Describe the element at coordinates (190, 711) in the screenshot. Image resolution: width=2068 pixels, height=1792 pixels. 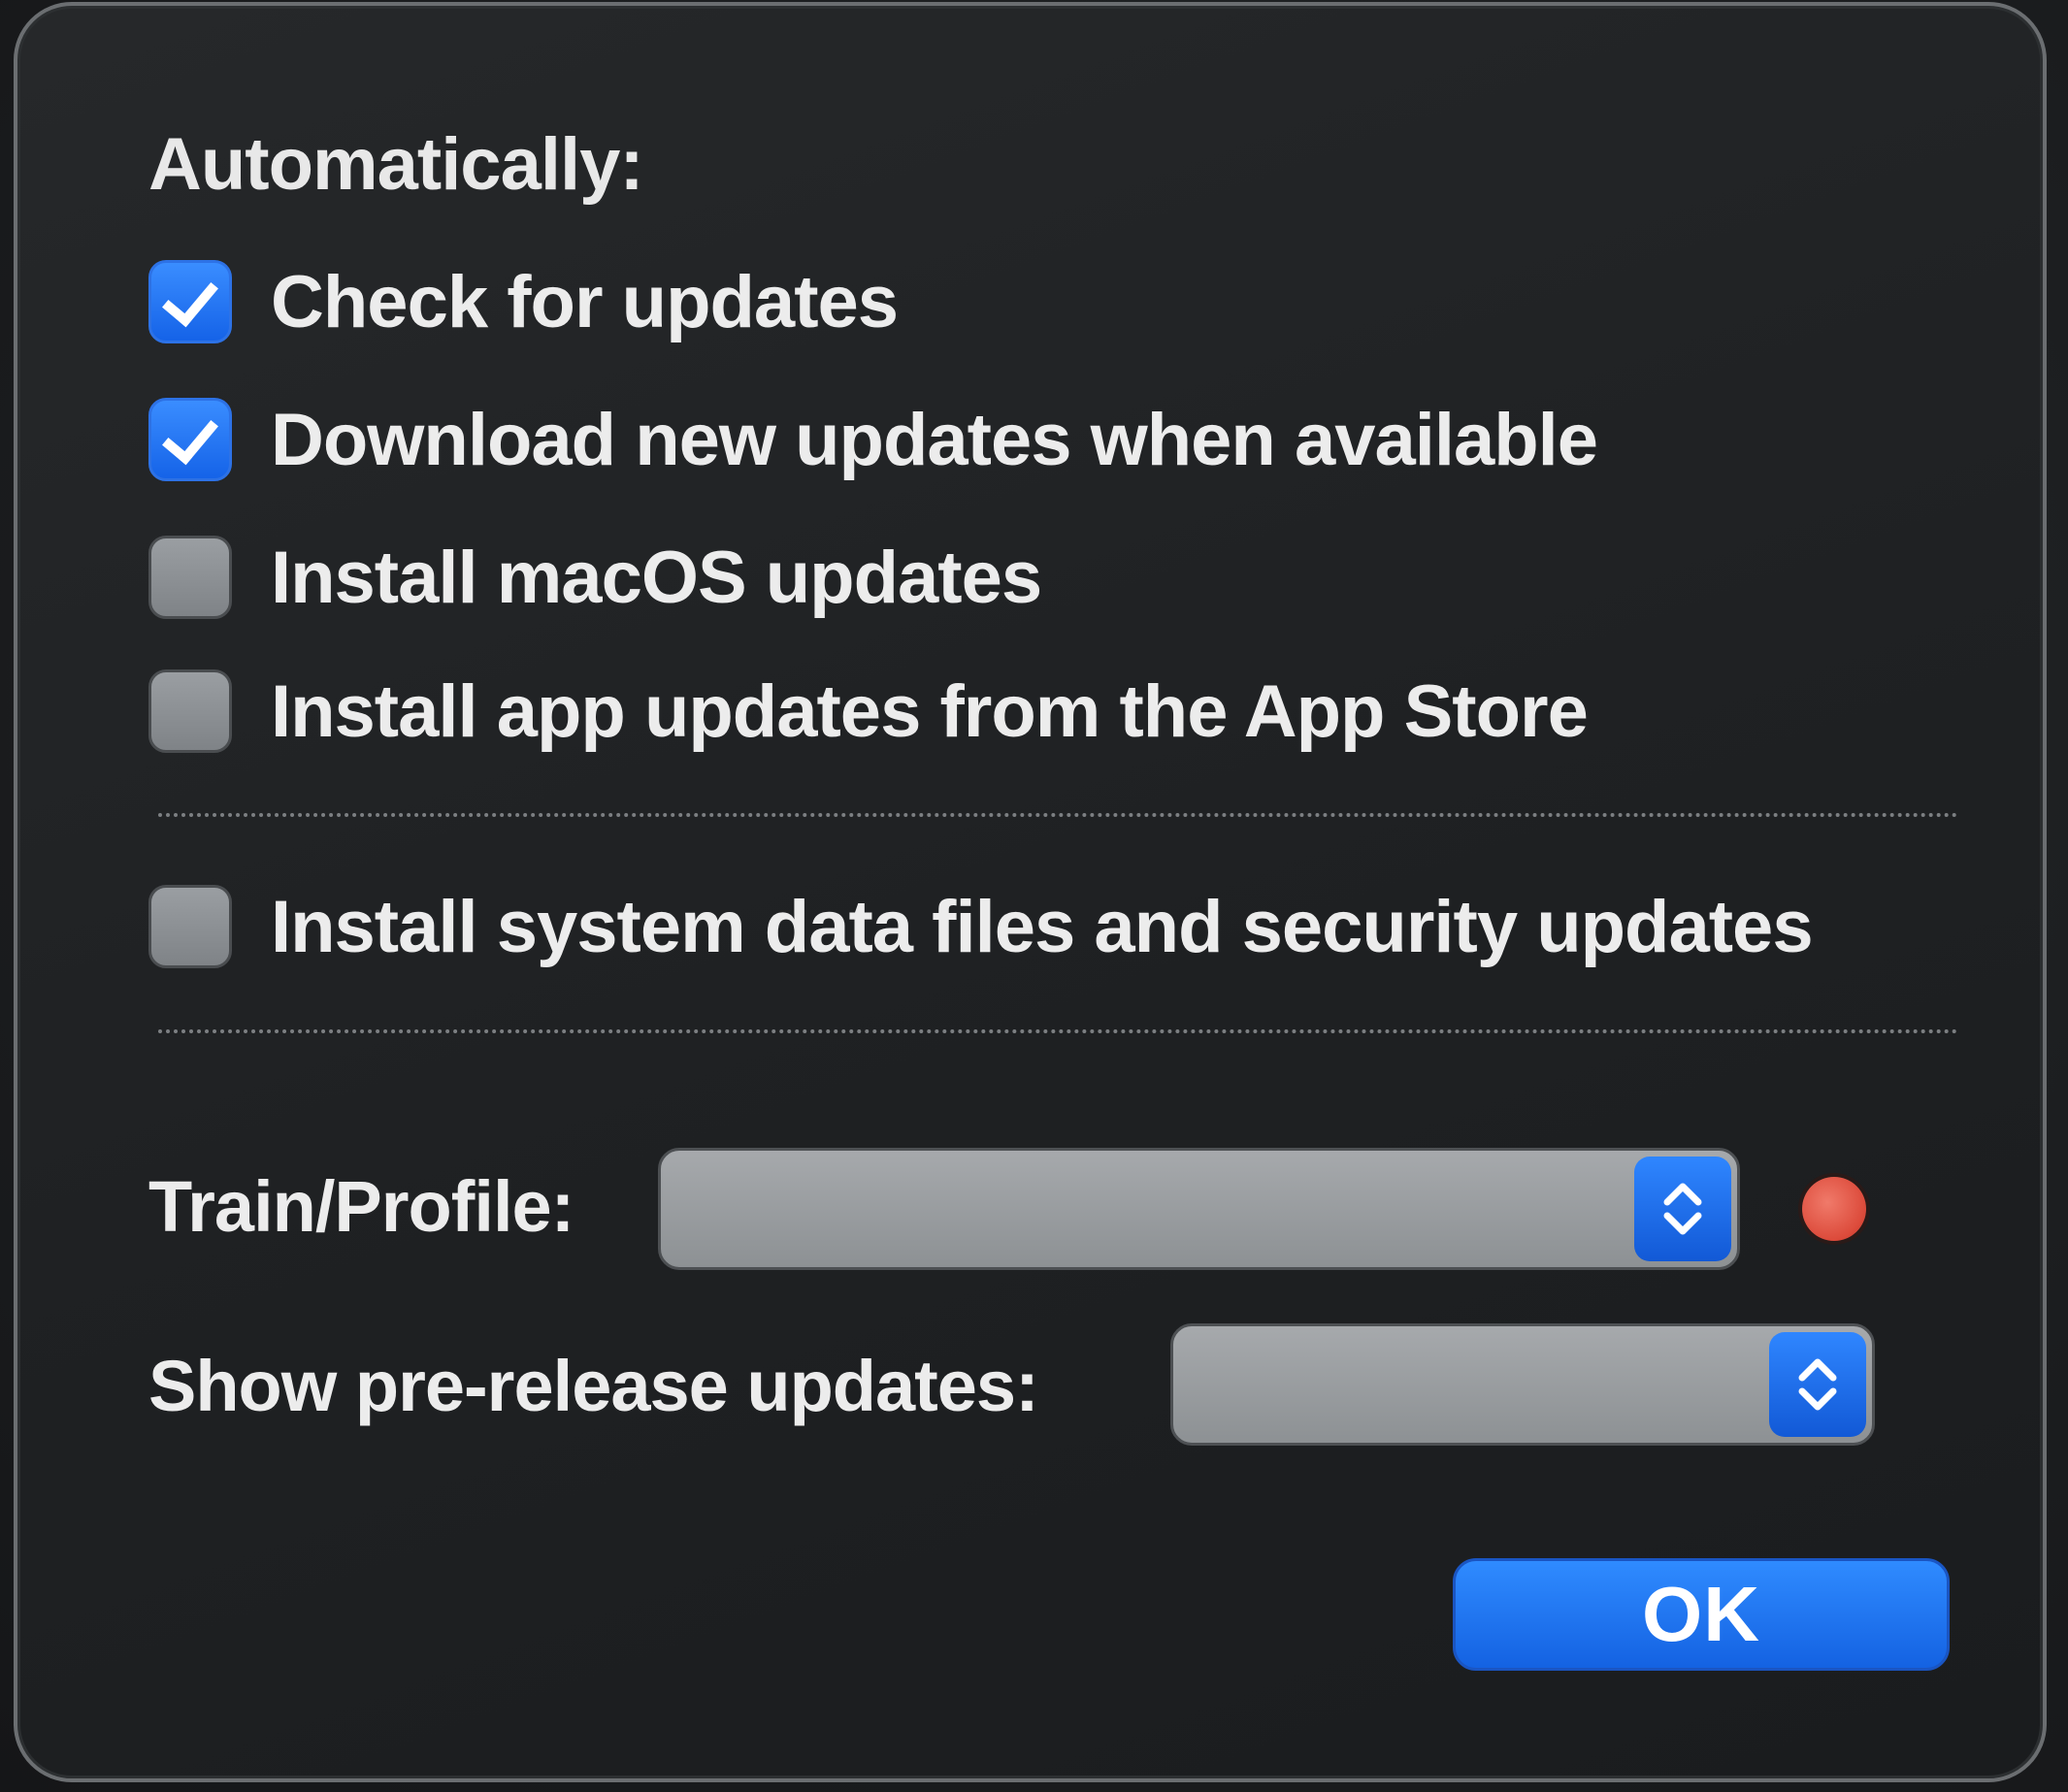
I see `install-app-updates-checkbox` at that location.